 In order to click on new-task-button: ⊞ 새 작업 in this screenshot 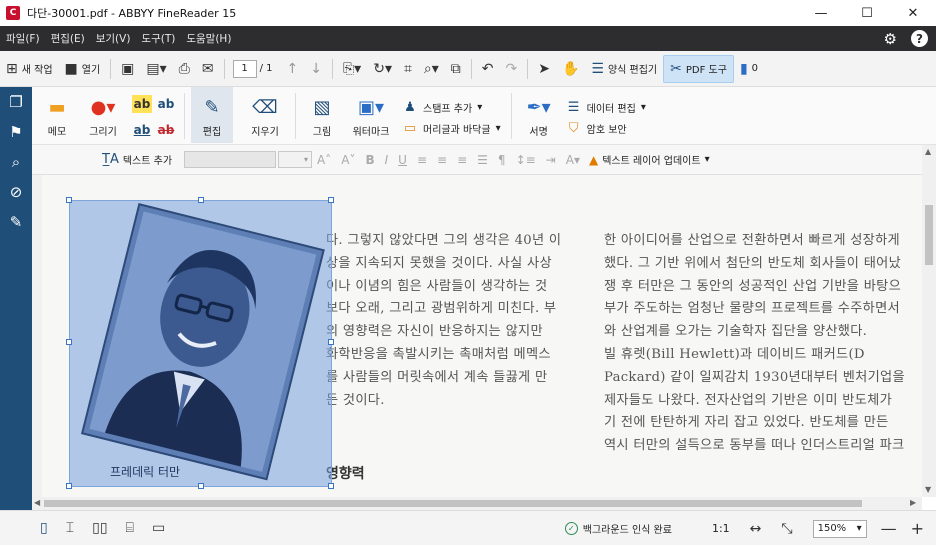, I will do `click(29, 69)`.